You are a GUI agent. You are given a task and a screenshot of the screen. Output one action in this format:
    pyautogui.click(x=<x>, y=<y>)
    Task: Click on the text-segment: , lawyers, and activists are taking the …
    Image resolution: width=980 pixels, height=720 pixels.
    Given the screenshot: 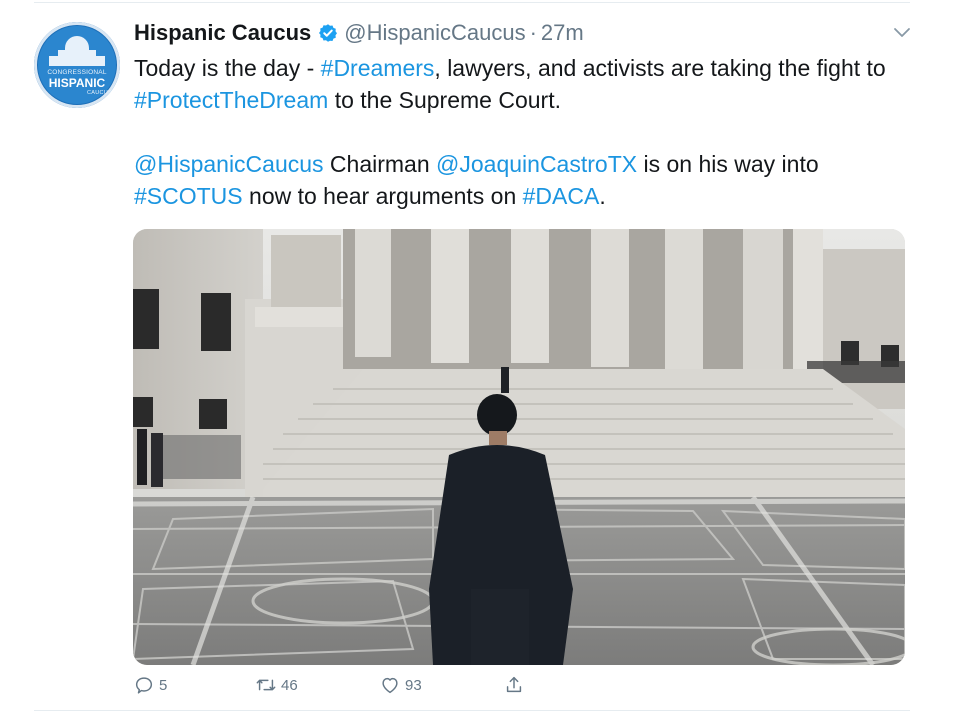 What is the action you would take?
    pyautogui.click(x=660, y=68)
    